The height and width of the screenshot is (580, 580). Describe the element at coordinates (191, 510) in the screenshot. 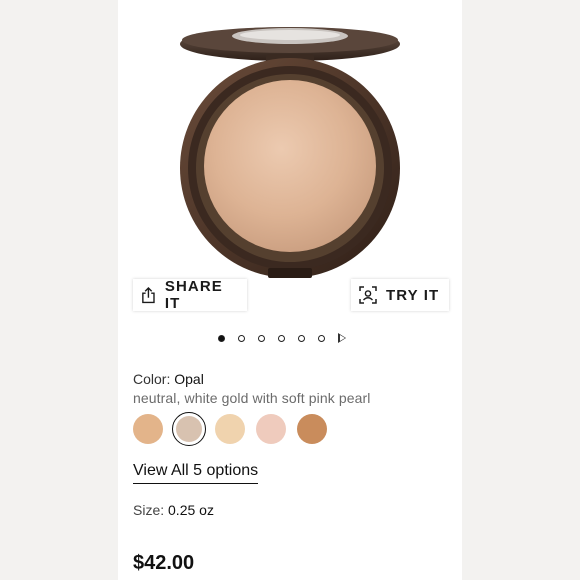

I see `size-value: 0.25 oz` at that location.